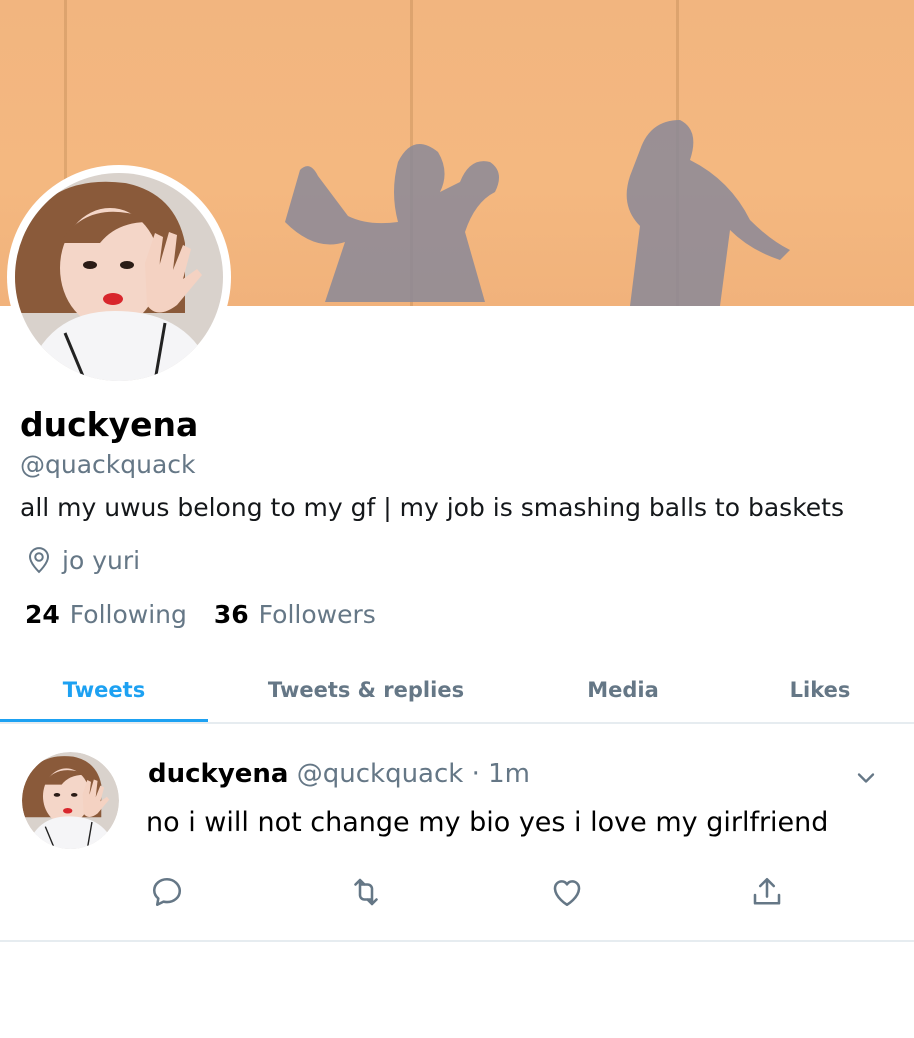 This screenshot has height=1038, width=914. What do you see at coordinates (366, 690) in the screenshot?
I see `tab-tweets-and-replies: Tweets & replies` at bounding box center [366, 690].